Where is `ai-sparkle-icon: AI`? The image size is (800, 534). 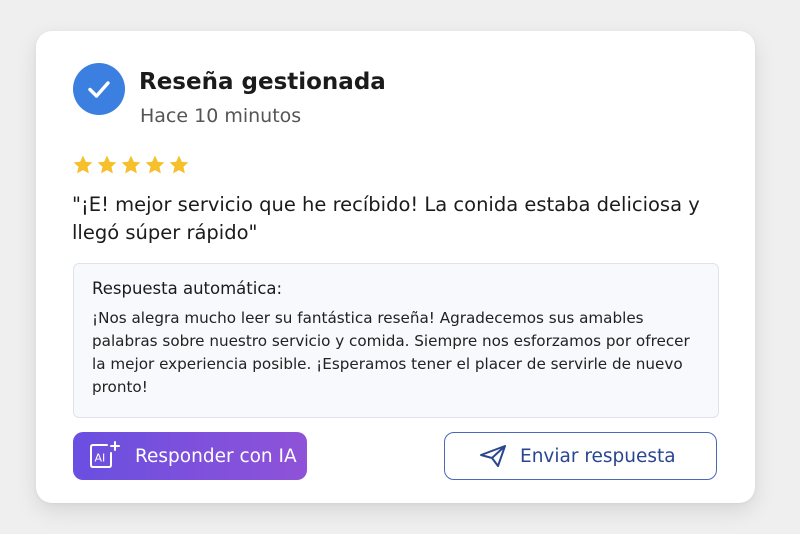
ai-sparkle-icon: AI is located at coordinates (105, 454).